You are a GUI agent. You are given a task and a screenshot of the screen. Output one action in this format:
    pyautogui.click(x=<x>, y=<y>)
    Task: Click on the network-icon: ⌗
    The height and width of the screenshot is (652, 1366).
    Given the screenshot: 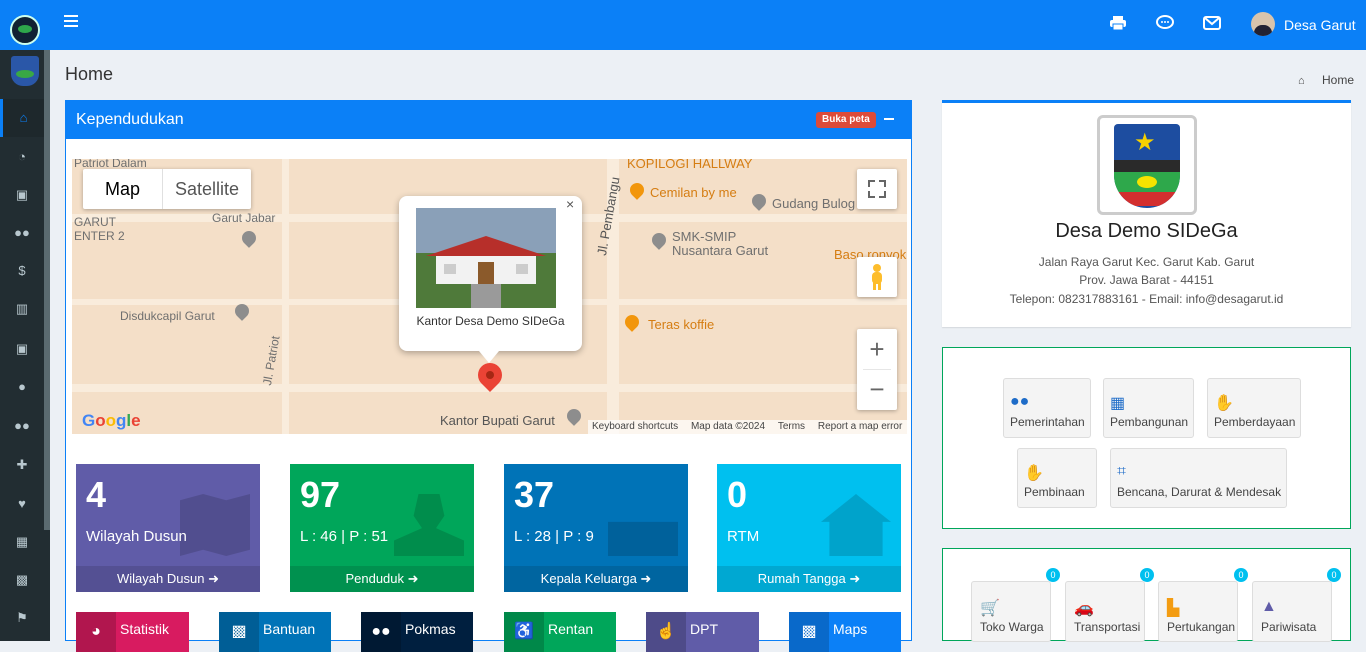 What is the action you would take?
    pyautogui.click(x=1122, y=471)
    